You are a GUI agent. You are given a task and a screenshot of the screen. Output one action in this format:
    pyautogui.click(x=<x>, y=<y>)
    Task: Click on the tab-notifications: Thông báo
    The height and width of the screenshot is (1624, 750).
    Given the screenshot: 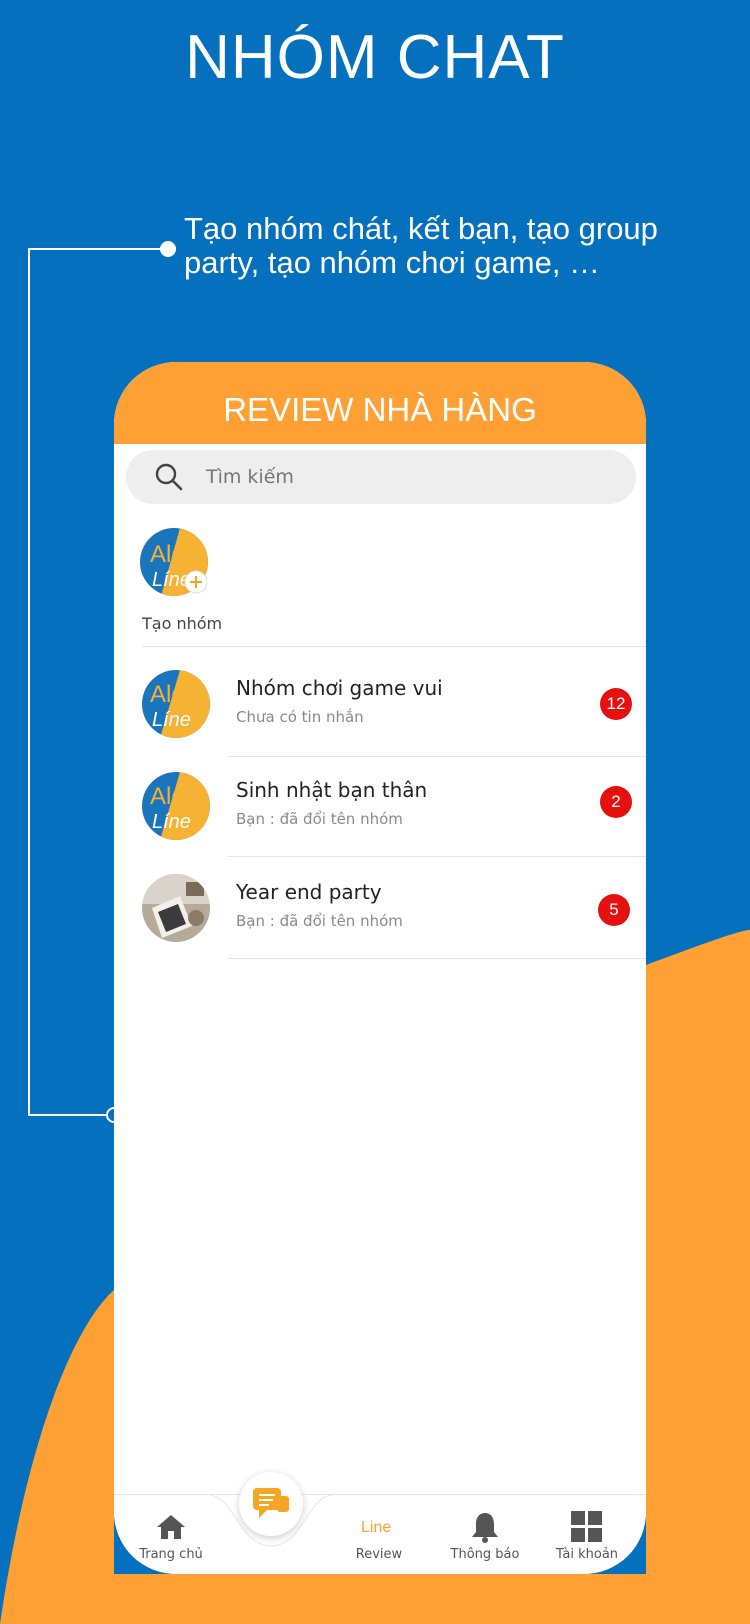 What is the action you would take?
    pyautogui.click(x=485, y=1534)
    